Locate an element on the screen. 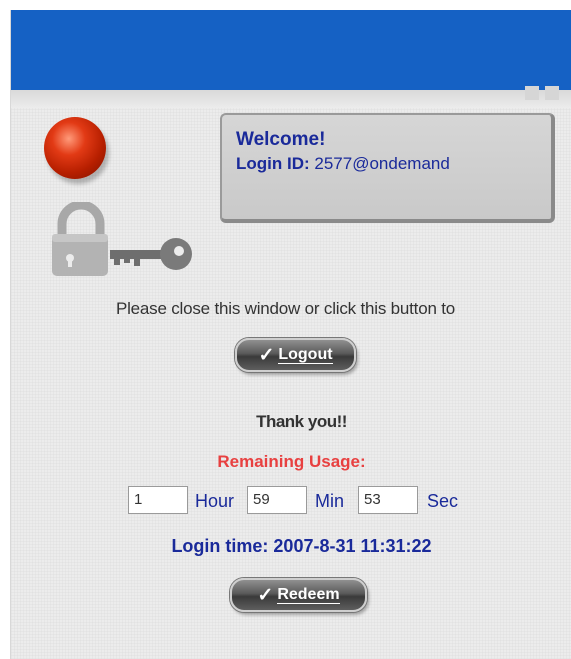  header-bar is located at coordinates (291, 50).